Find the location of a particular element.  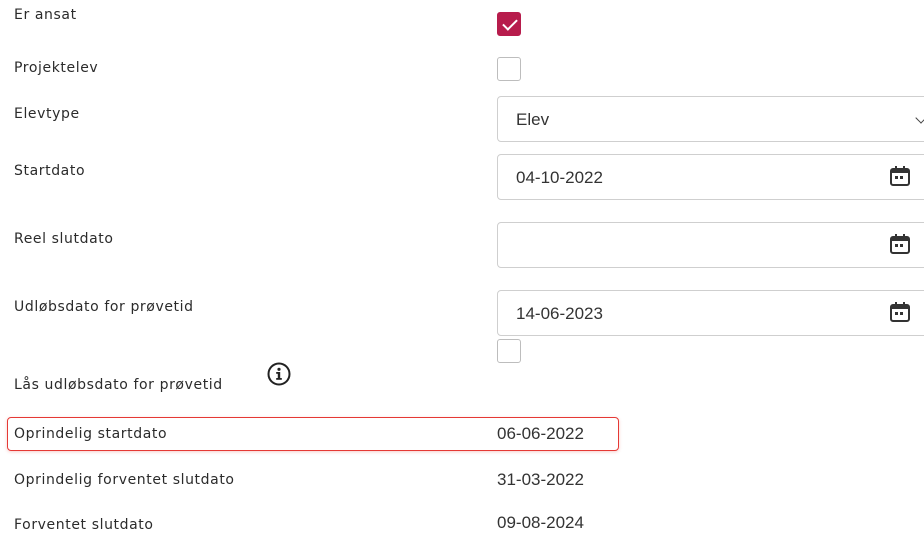

oprindelig-startdato-value: 06-06-2022 is located at coordinates (540, 433).